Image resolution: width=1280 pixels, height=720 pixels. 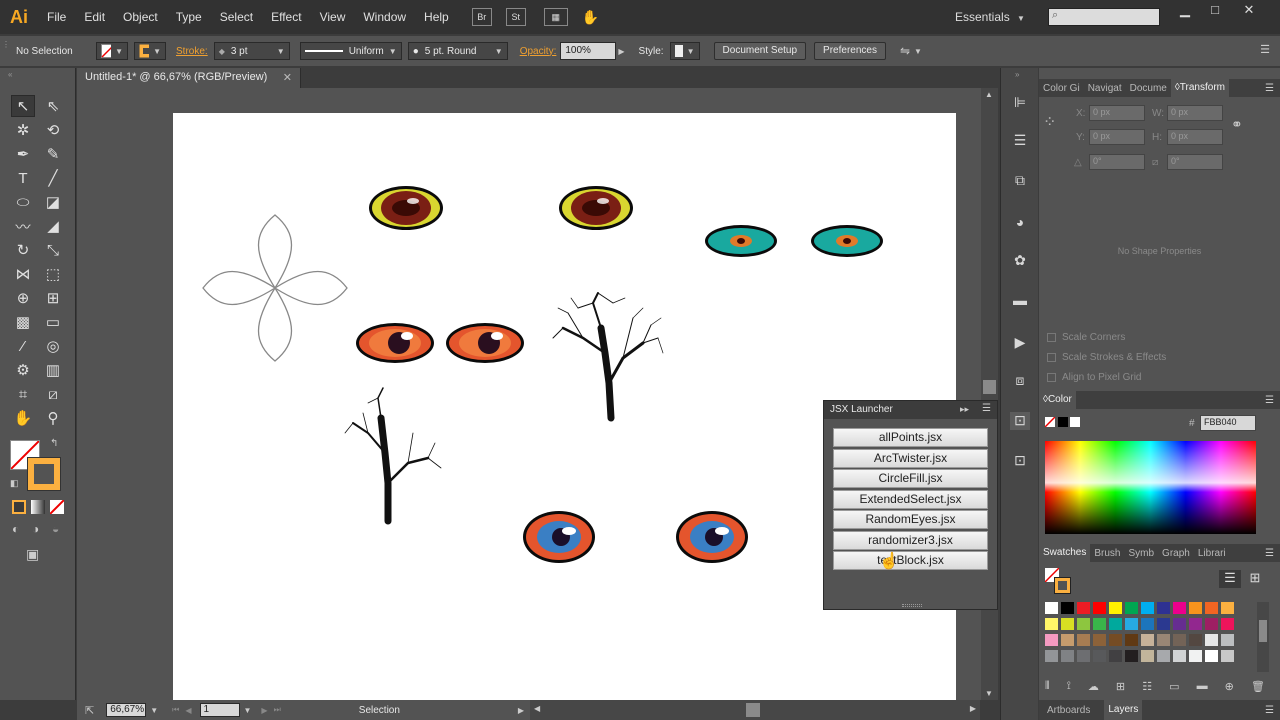 What do you see at coordinates (590, 17) in the screenshot?
I see `gpu-performance-icon: ✋` at bounding box center [590, 17].